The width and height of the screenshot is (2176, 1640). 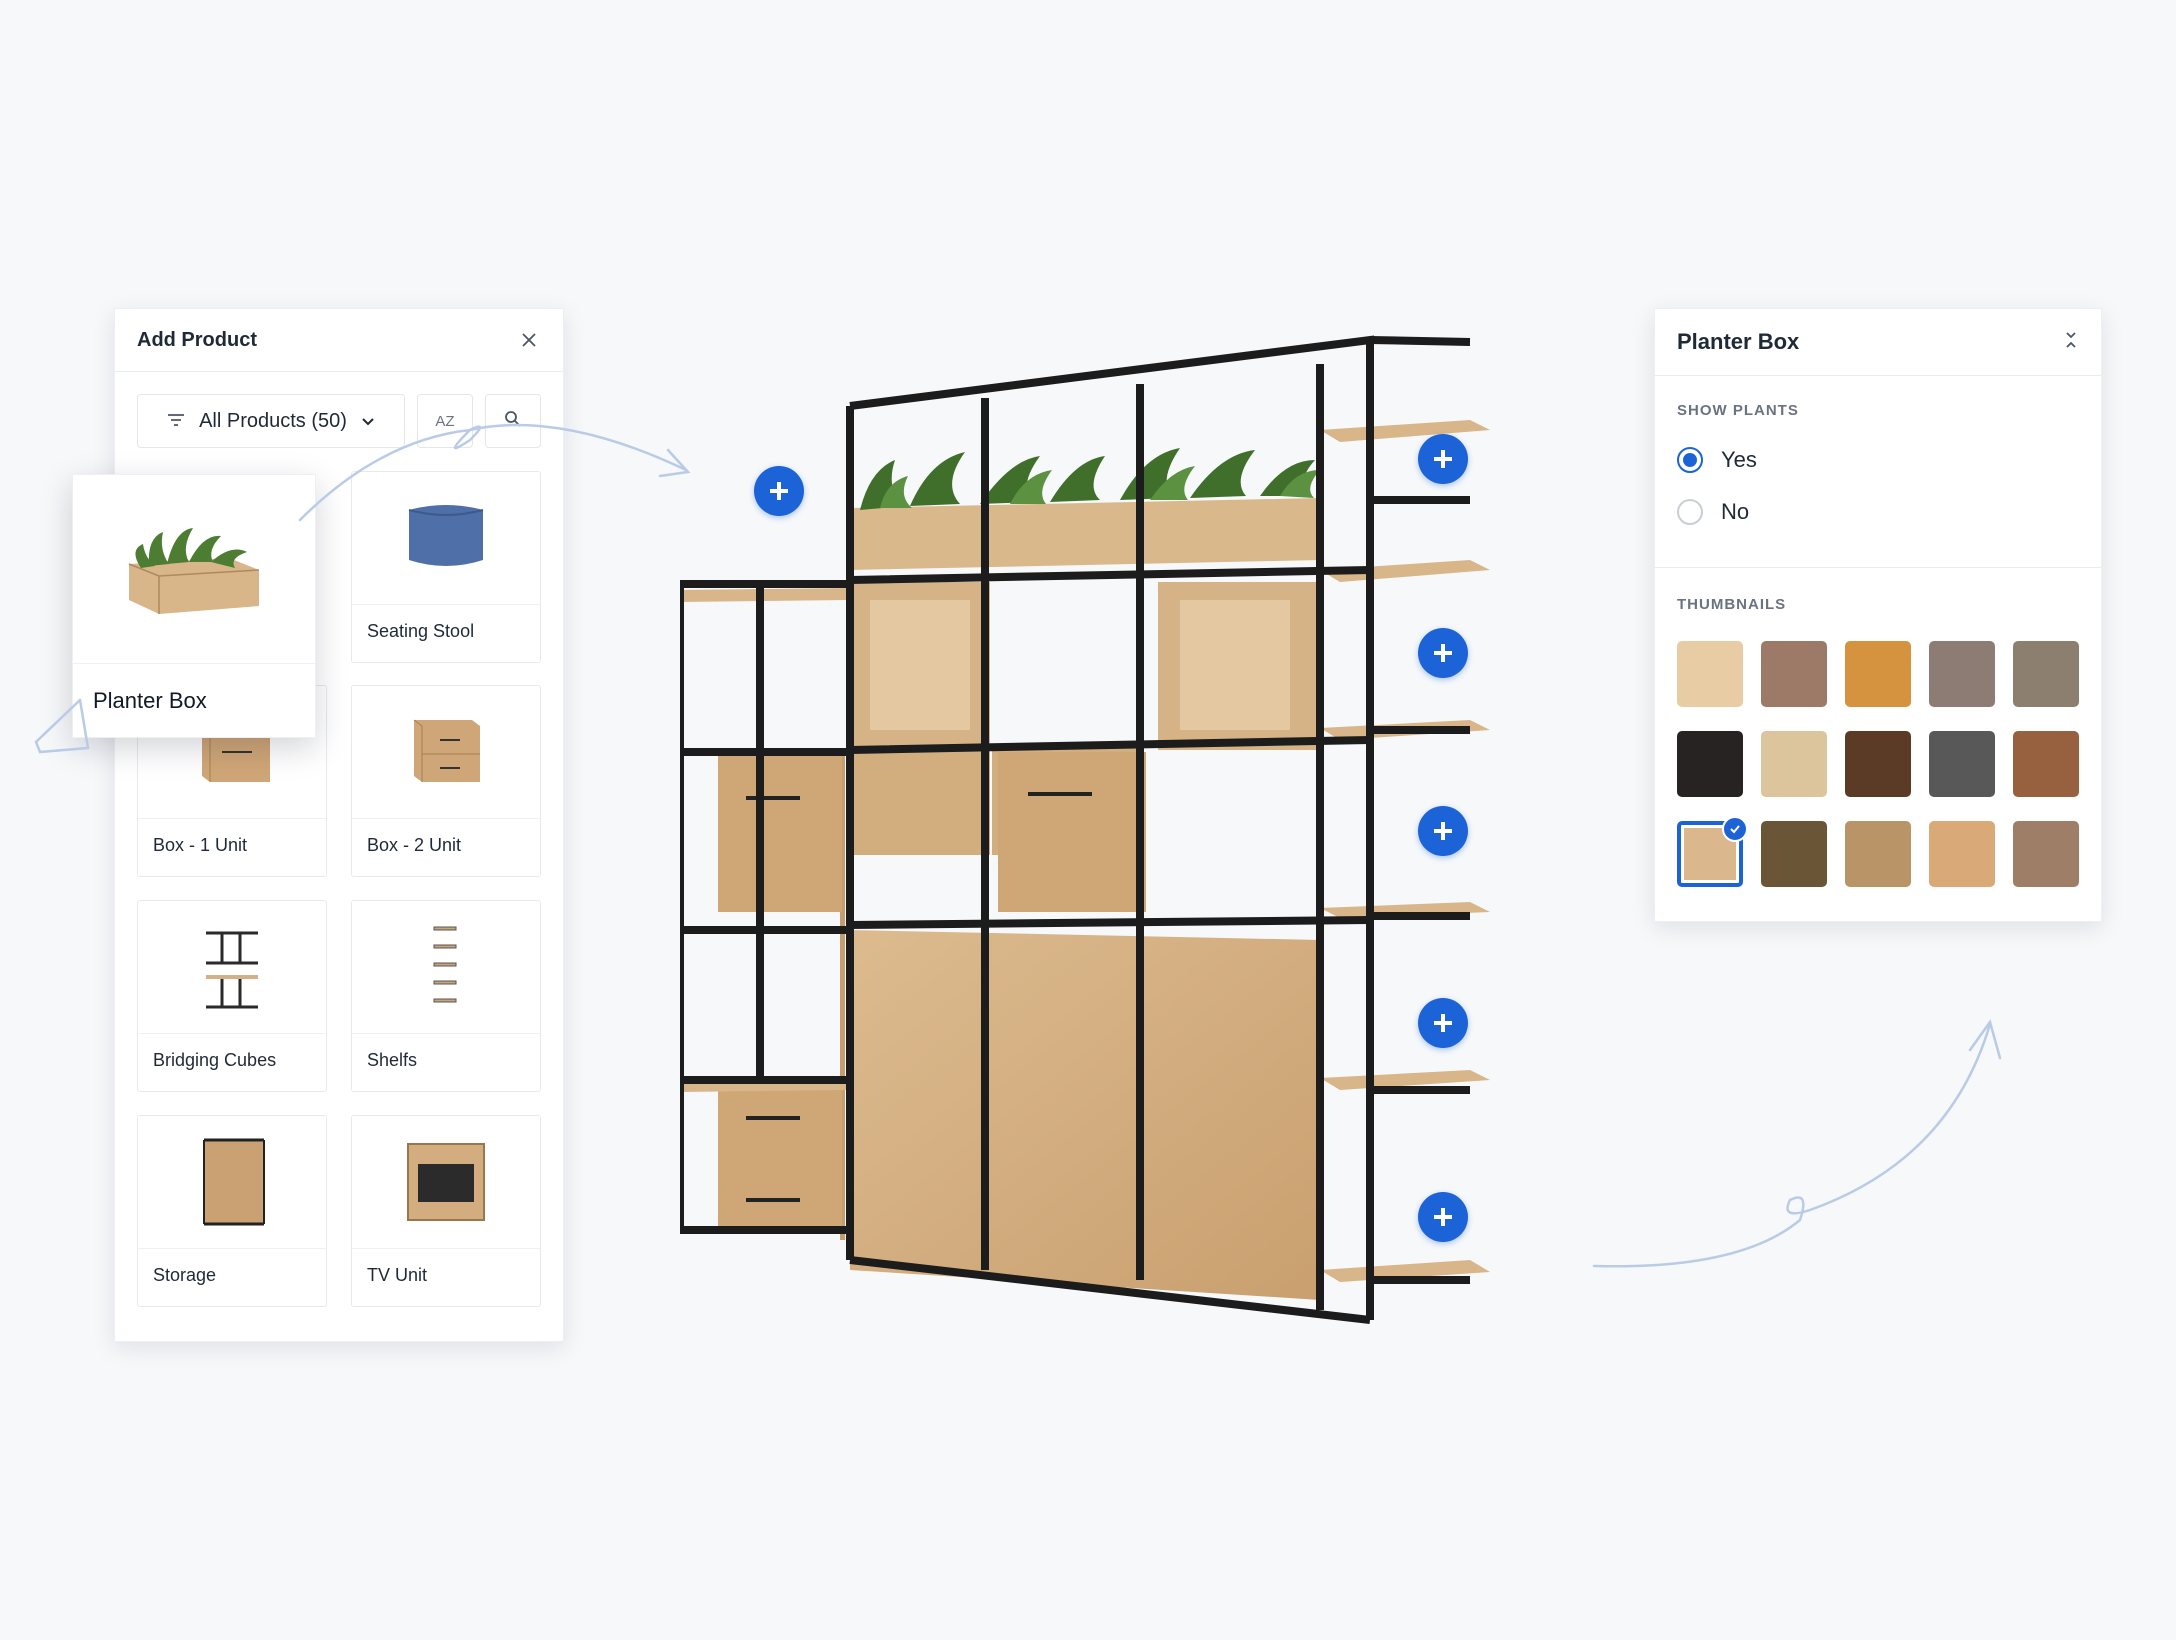 What do you see at coordinates (529, 340) in the screenshot?
I see `close-icon` at bounding box center [529, 340].